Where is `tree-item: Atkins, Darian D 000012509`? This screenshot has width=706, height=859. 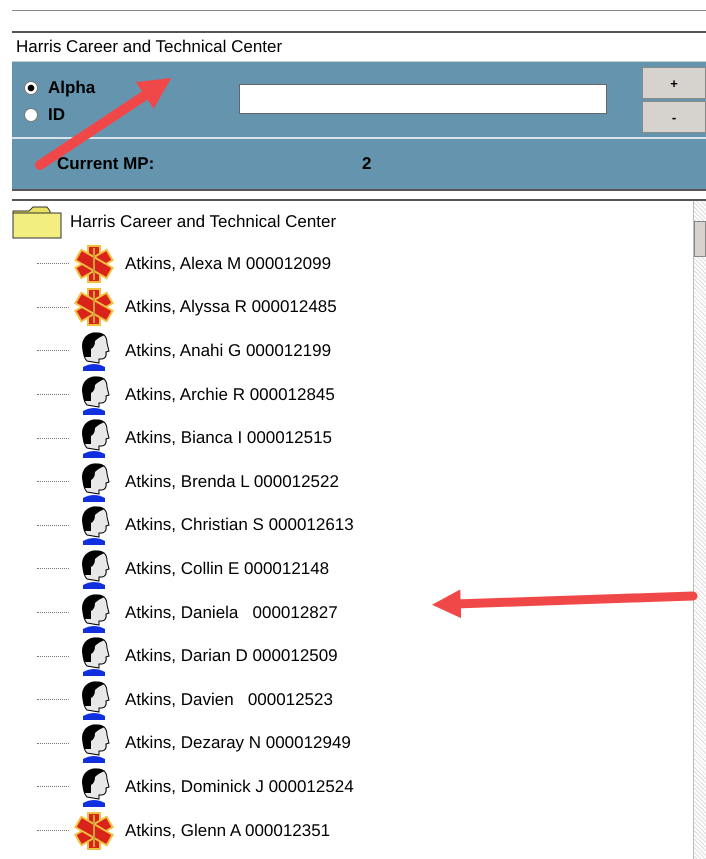
tree-item: Atkins, Darian D 000012509 is located at coordinates (352, 656).